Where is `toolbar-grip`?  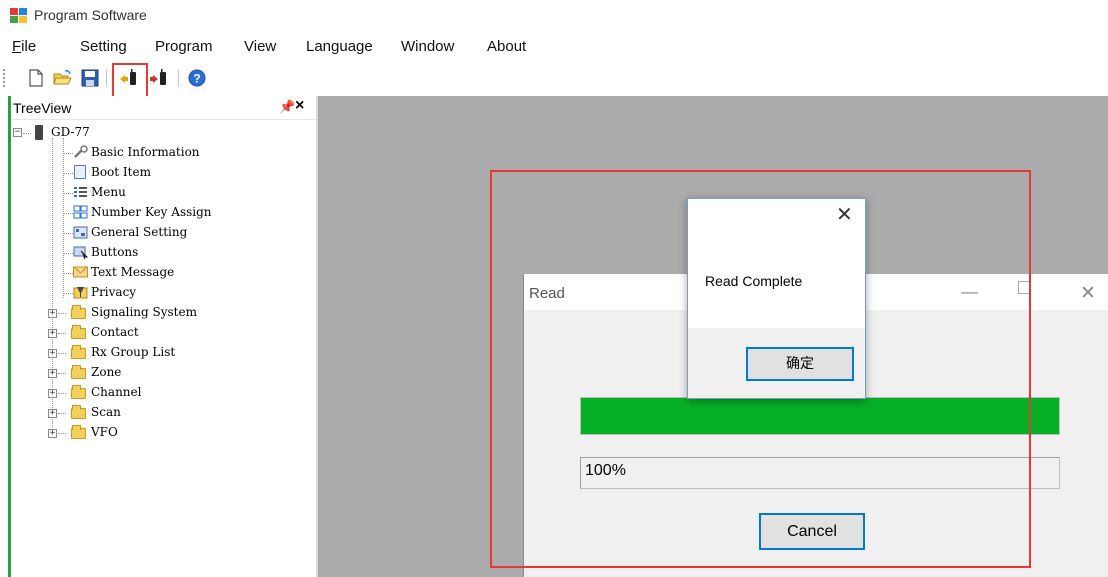 toolbar-grip is located at coordinates (4, 78).